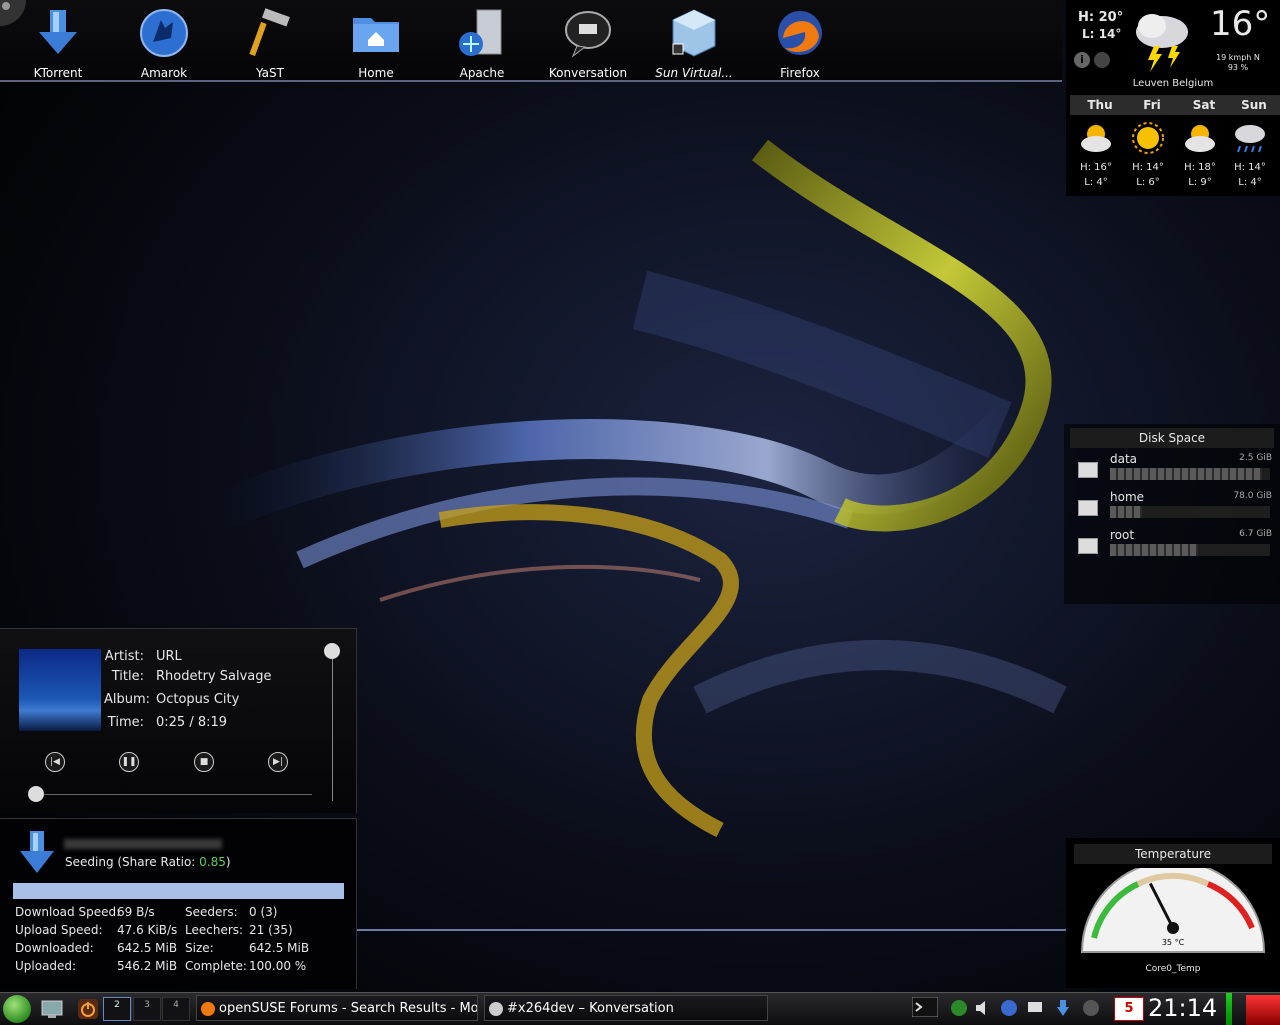 The image size is (1280, 1025). Describe the element at coordinates (263, 912) in the screenshot. I see `seeders-value: 0 (3)` at that location.